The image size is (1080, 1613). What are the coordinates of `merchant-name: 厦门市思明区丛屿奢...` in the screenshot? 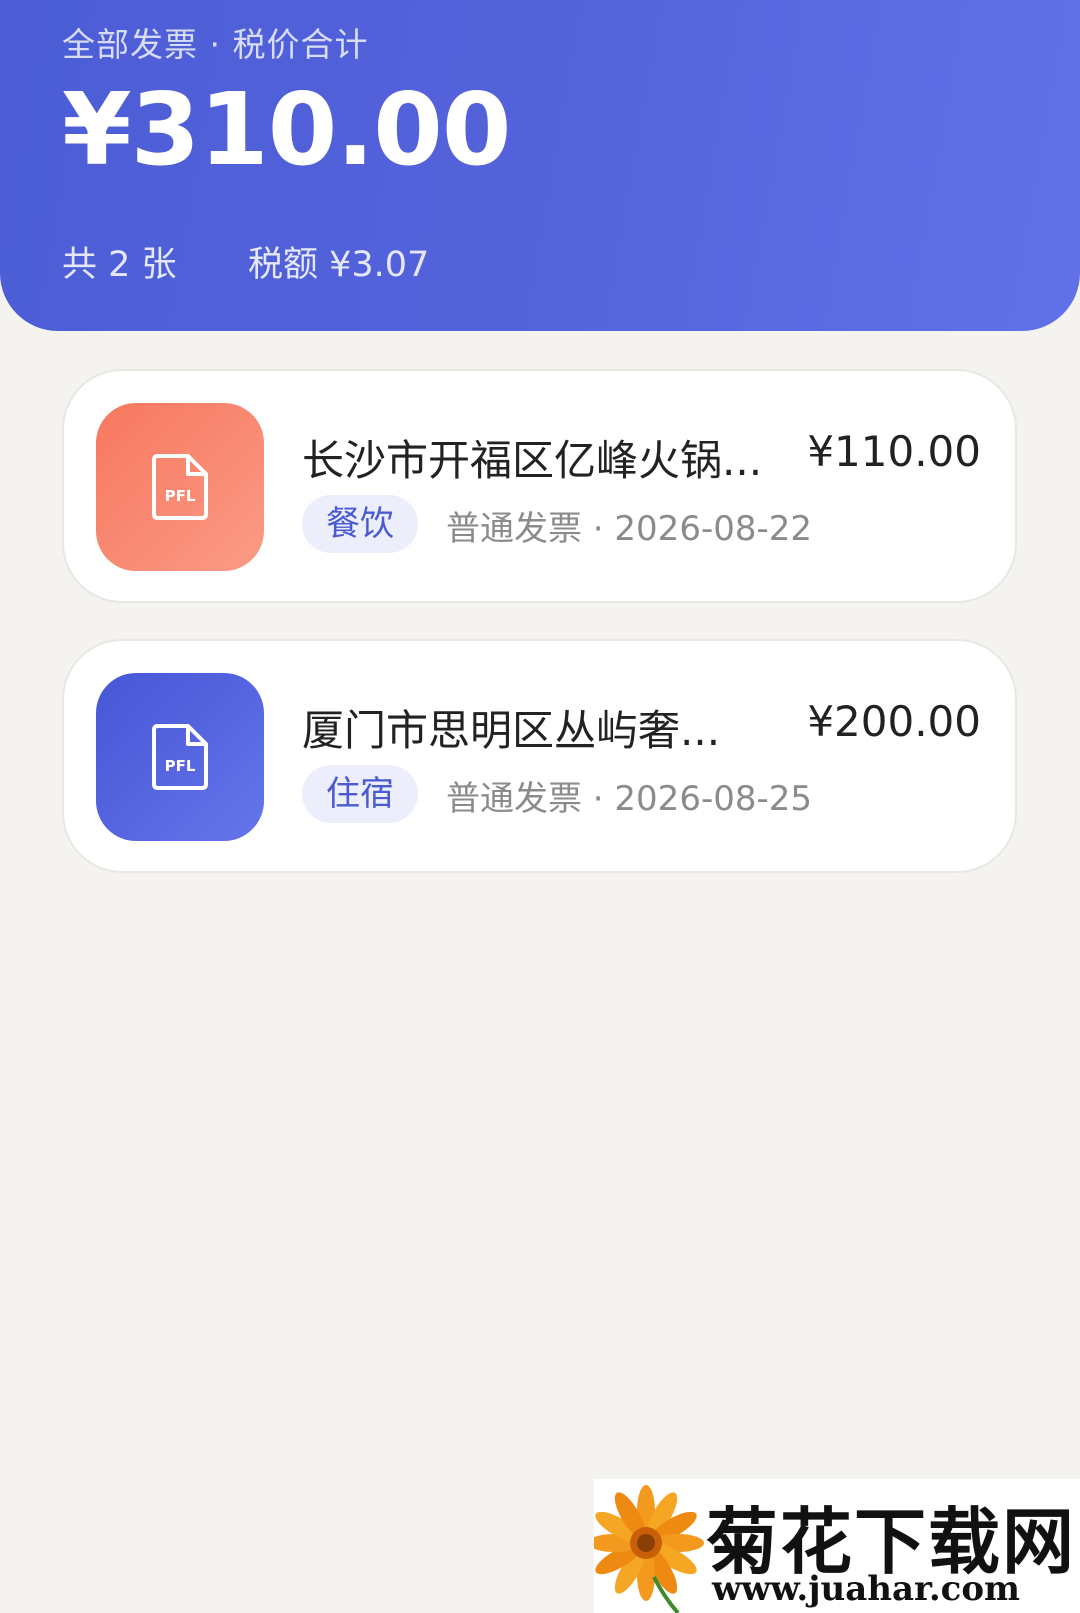 It's located at (511, 730).